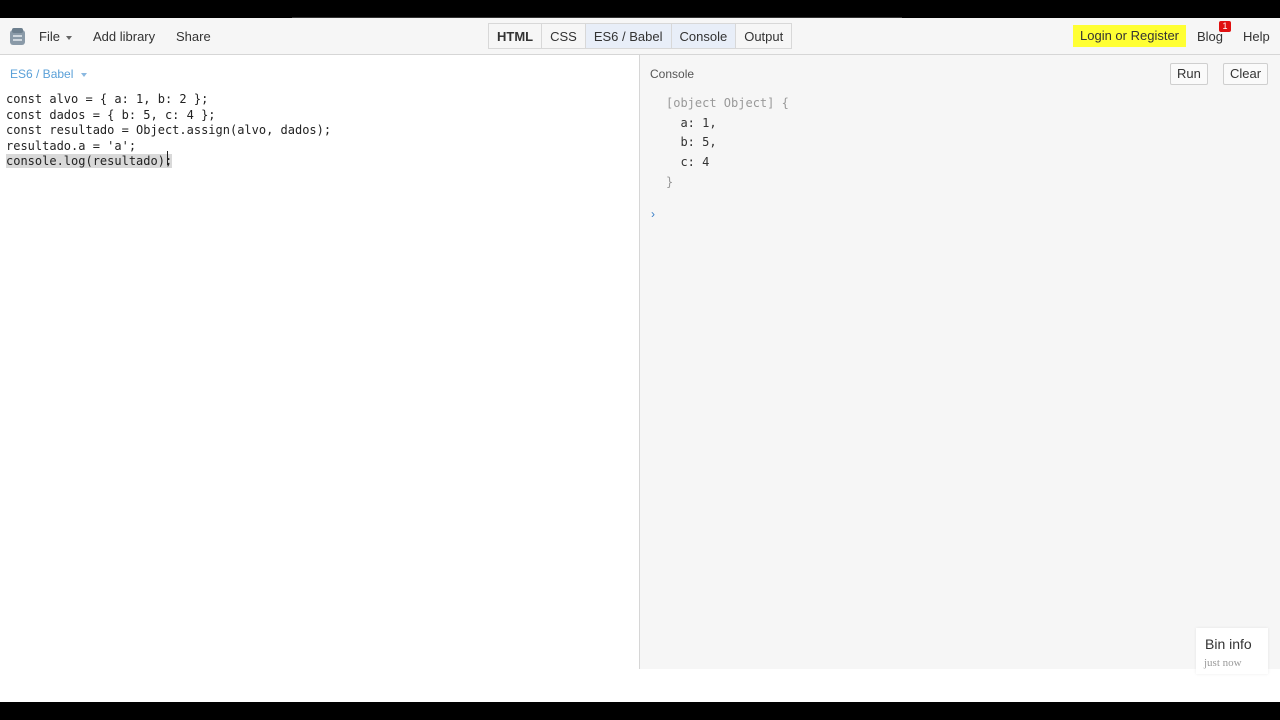  Describe the element at coordinates (107, 99) in the screenshot. I see `code-line: const alvo = { a: 1, b: 2 };` at that location.